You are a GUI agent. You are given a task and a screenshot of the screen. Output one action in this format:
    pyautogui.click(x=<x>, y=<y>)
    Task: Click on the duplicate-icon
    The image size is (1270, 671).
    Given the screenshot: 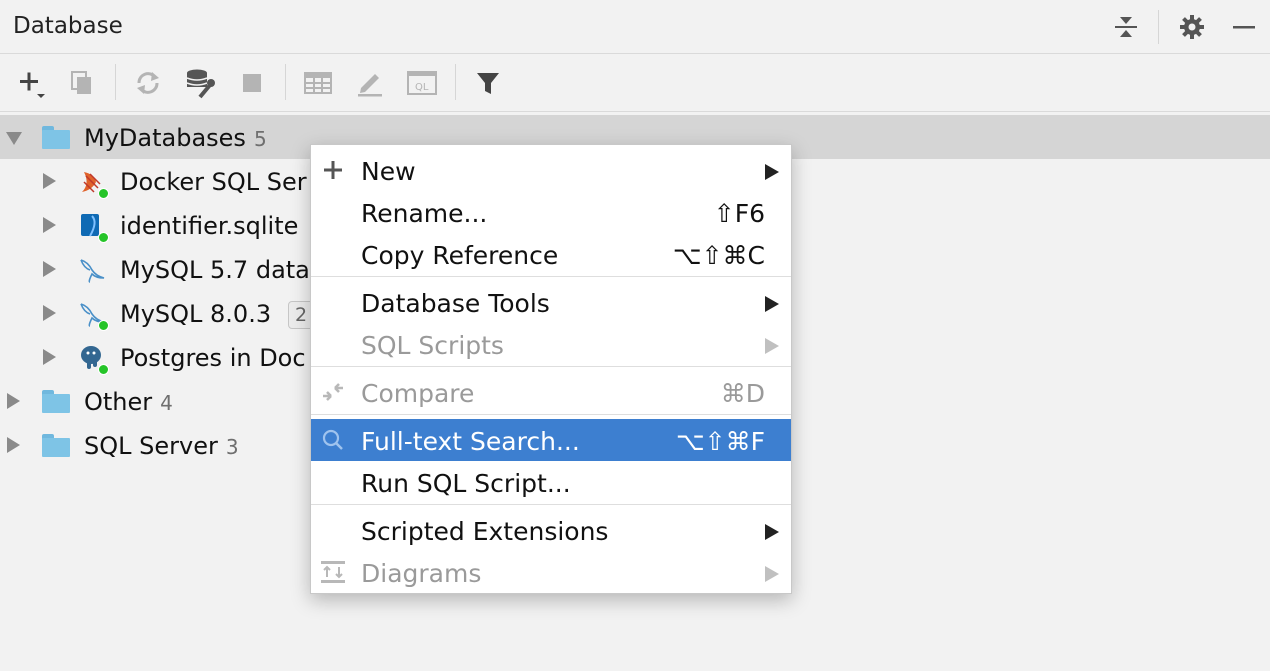 What is the action you would take?
    pyautogui.click(x=82, y=83)
    